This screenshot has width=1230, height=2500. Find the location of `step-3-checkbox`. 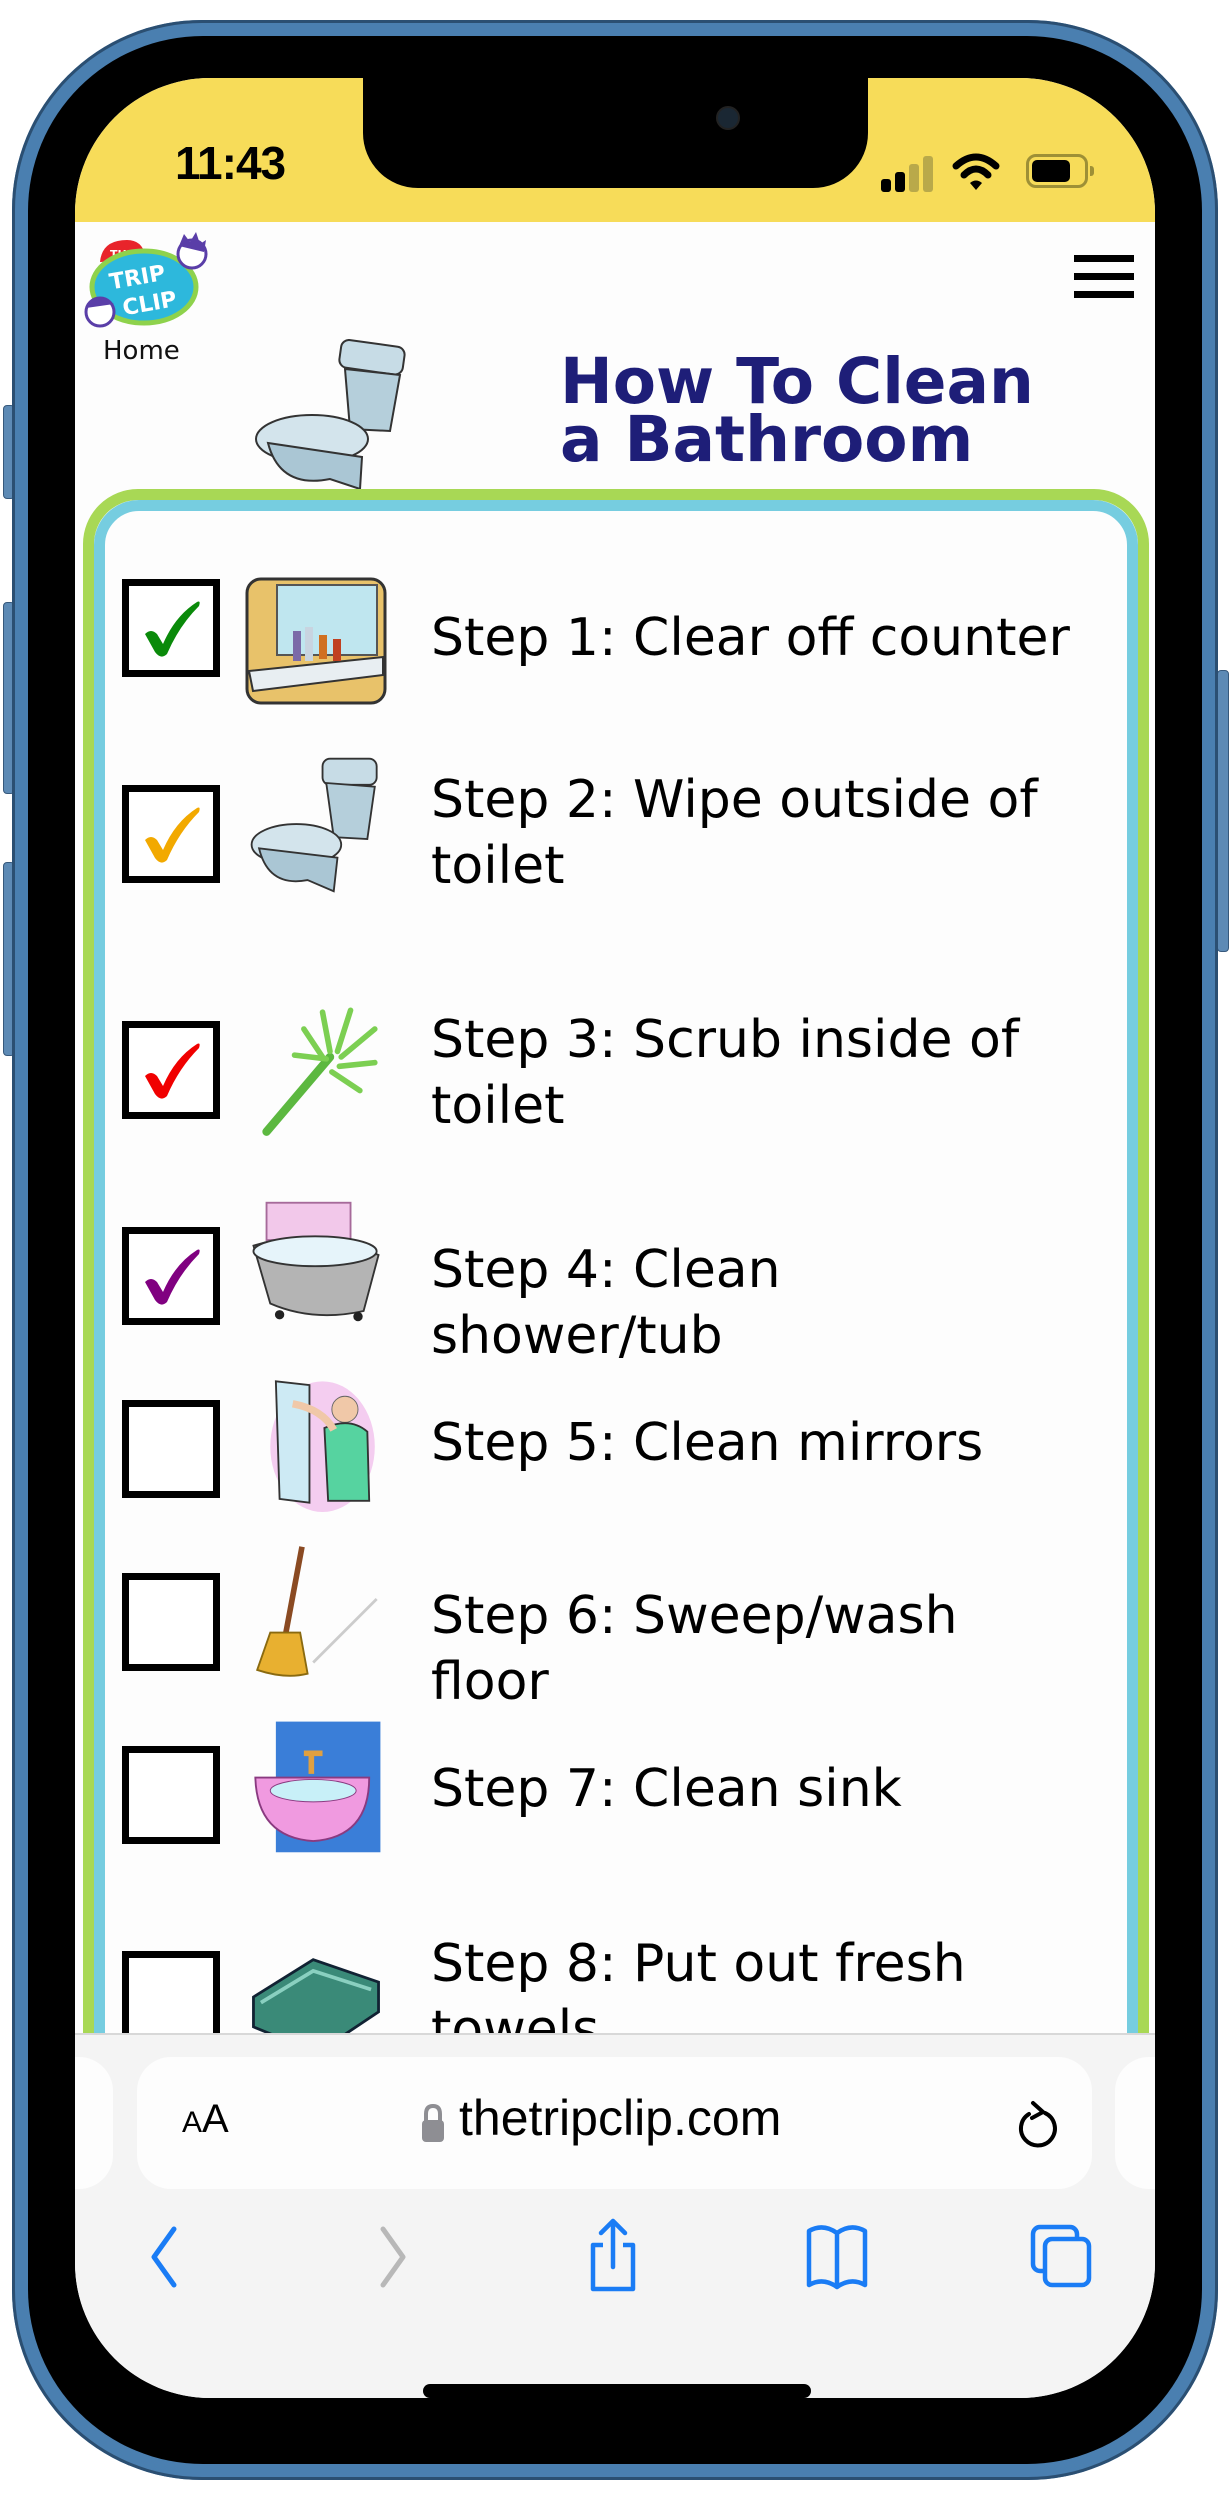

step-3-checkbox is located at coordinates (171, 1070).